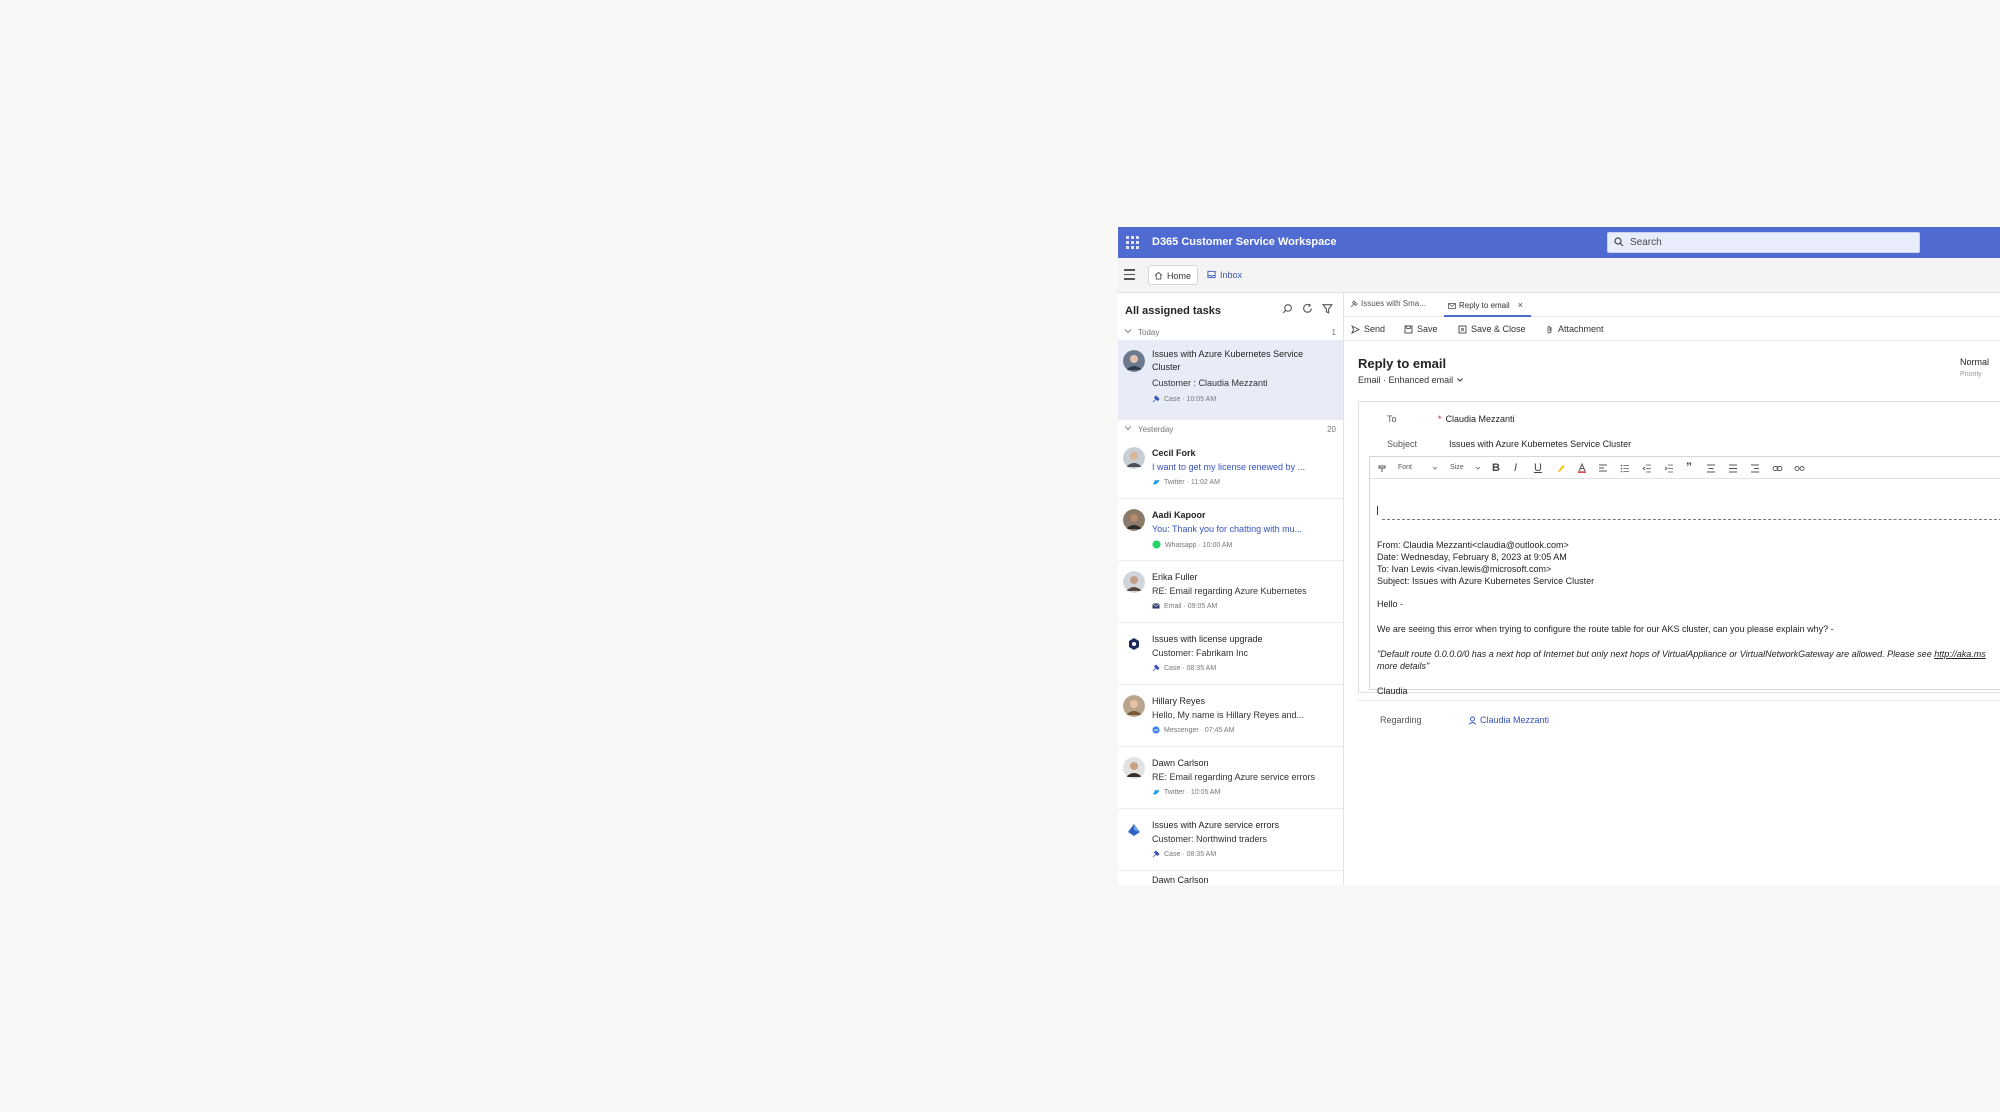  I want to click on regarding-section: Regarding Claudia Mezzanti, so click(1679, 719).